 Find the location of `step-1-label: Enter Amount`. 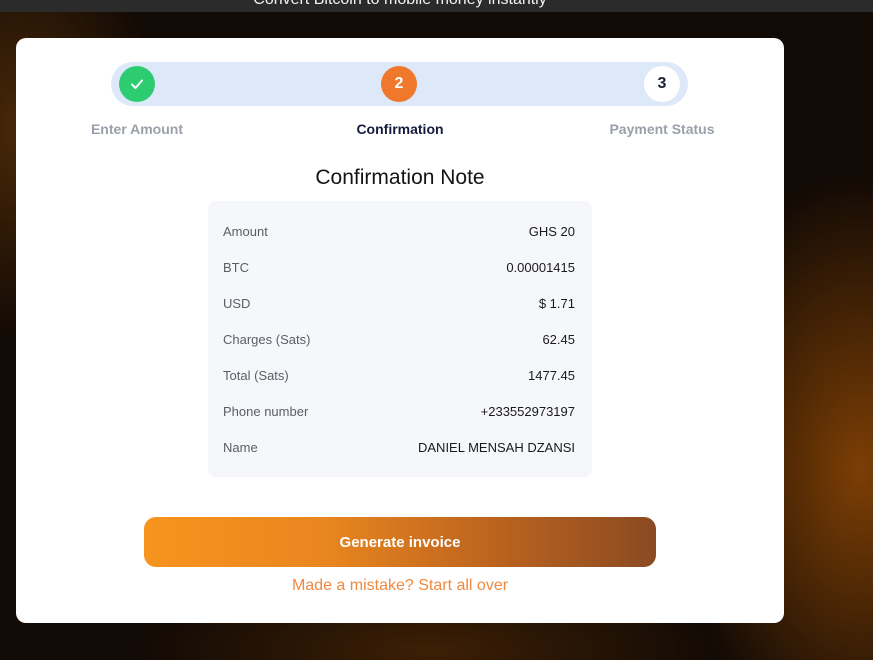

step-1-label: Enter Amount is located at coordinates (137, 129).